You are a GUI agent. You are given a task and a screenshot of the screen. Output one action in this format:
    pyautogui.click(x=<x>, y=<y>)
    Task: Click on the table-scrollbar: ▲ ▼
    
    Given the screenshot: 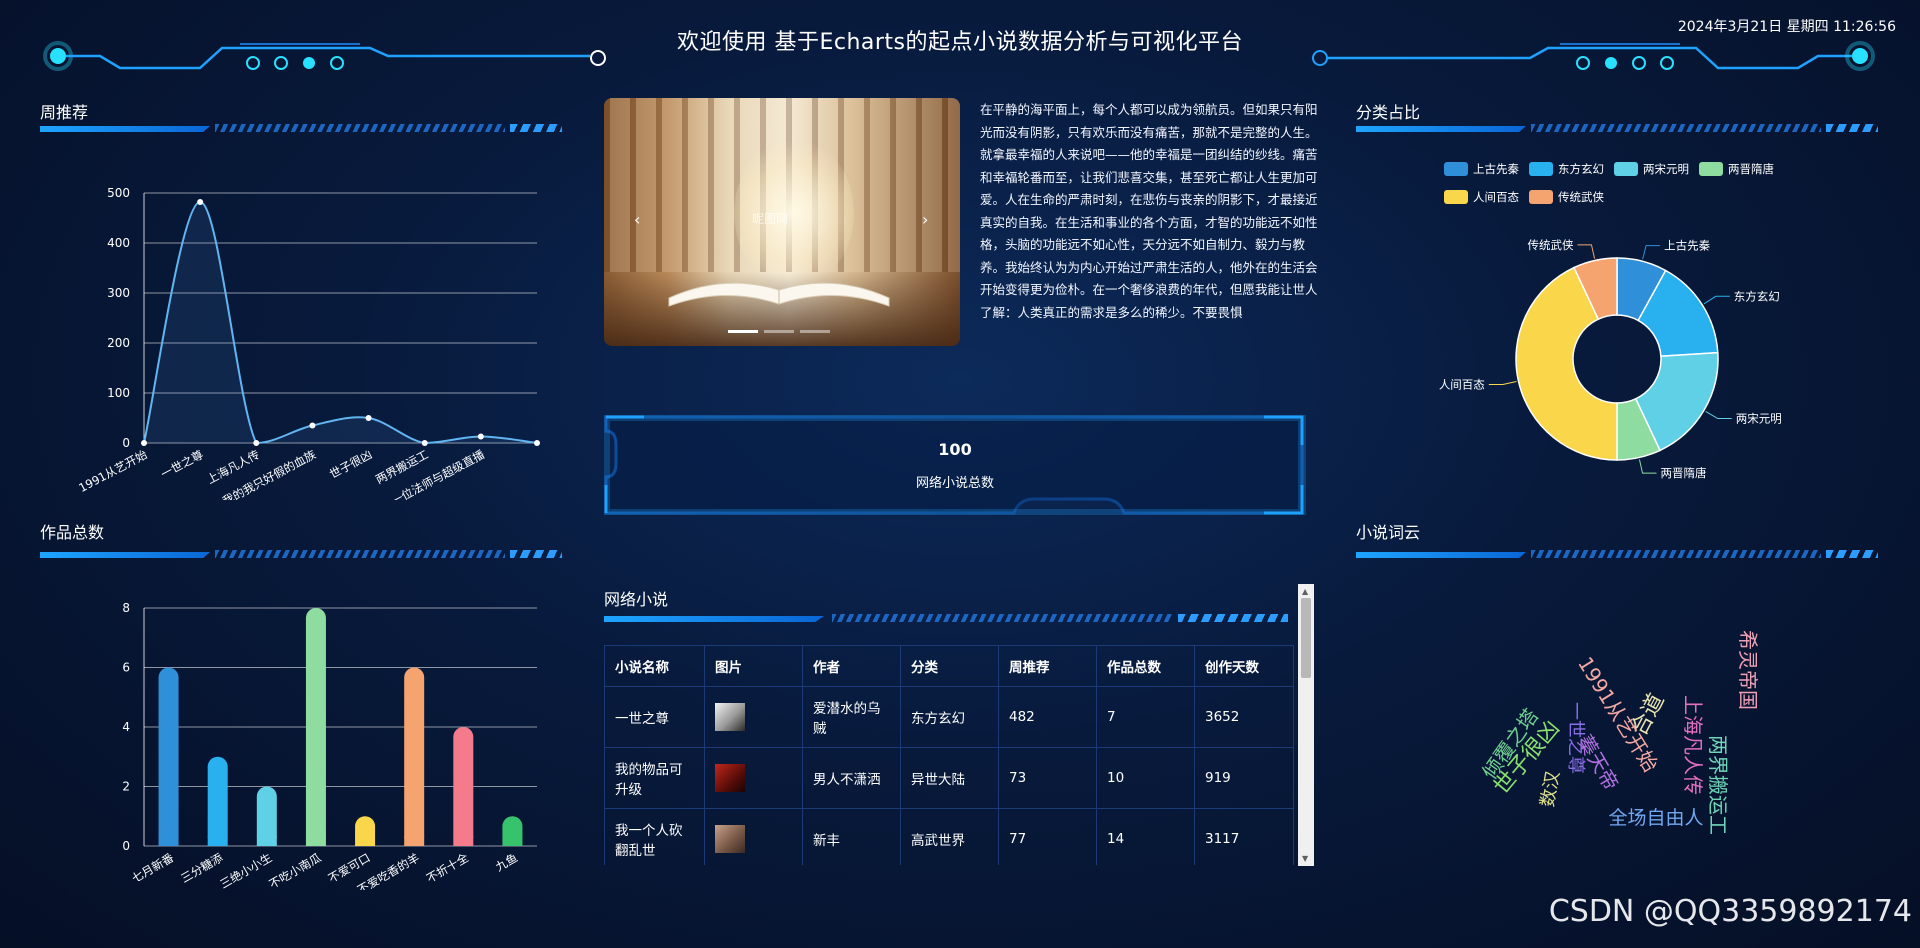 What is the action you would take?
    pyautogui.click(x=1306, y=725)
    